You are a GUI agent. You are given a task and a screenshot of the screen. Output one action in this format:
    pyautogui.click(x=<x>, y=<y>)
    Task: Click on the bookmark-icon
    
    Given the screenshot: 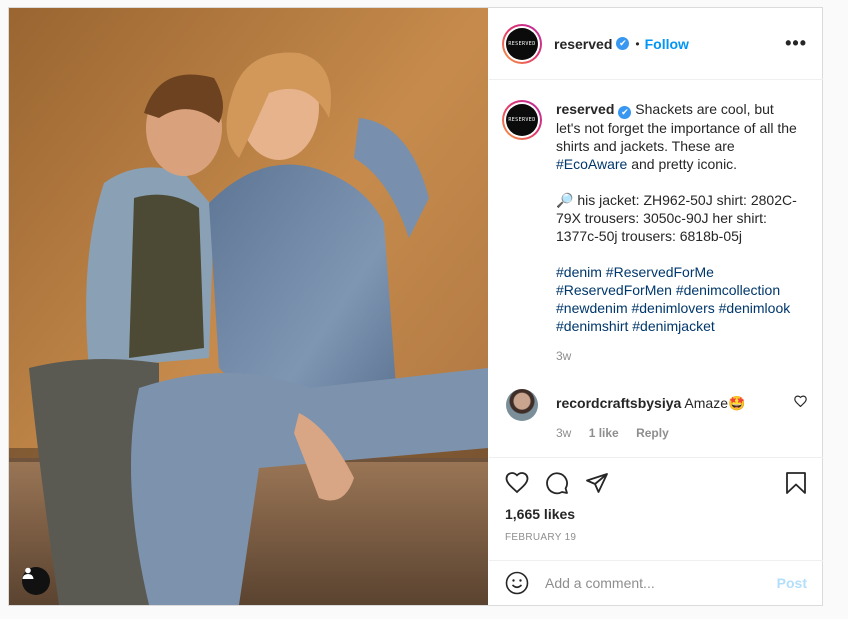 What is the action you would take?
    pyautogui.click(x=796, y=483)
    